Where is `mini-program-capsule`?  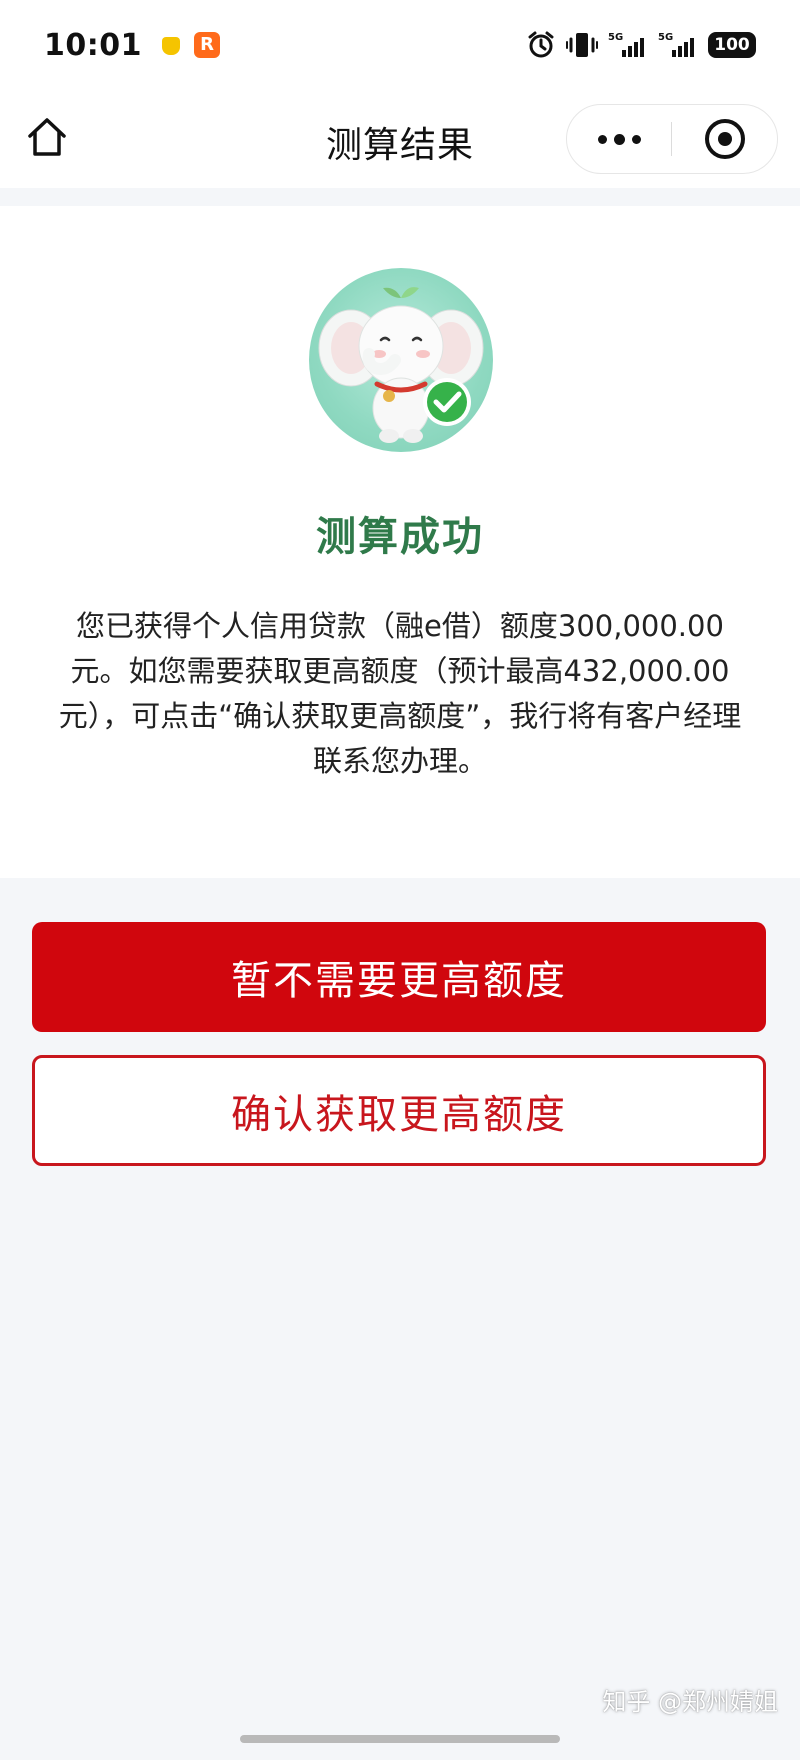 mini-program-capsule is located at coordinates (672, 139).